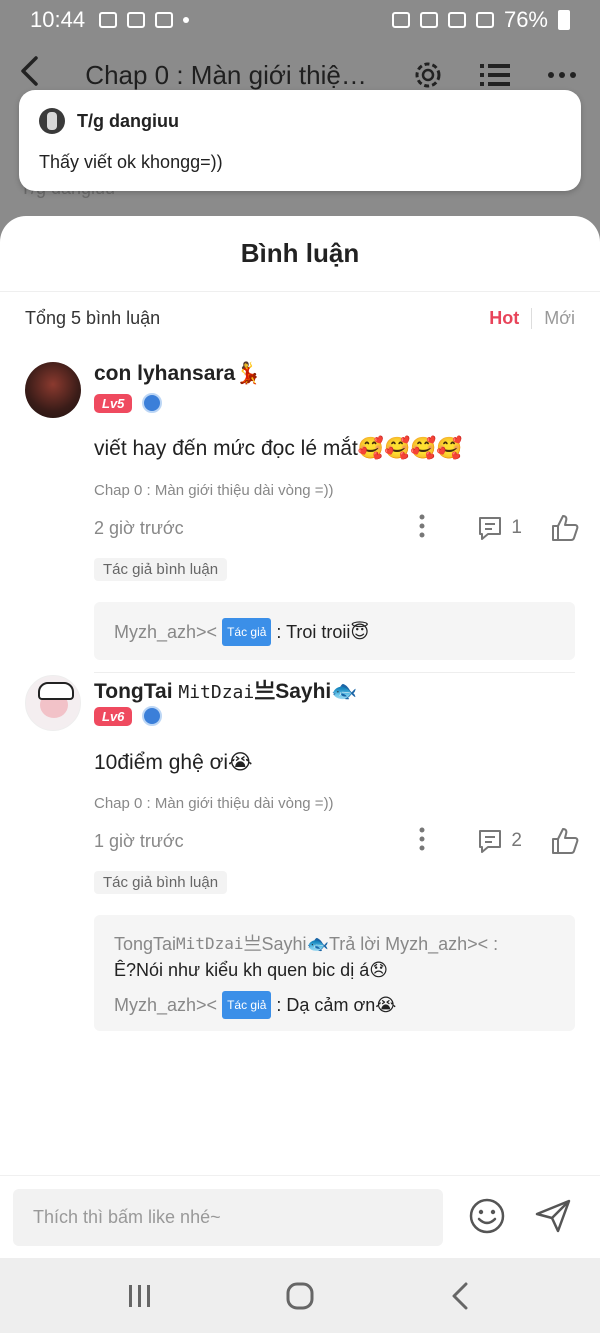  What do you see at coordinates (562, 75) in the screenshot?
I see `more-dots-icon` at bounding box center [562, 75].